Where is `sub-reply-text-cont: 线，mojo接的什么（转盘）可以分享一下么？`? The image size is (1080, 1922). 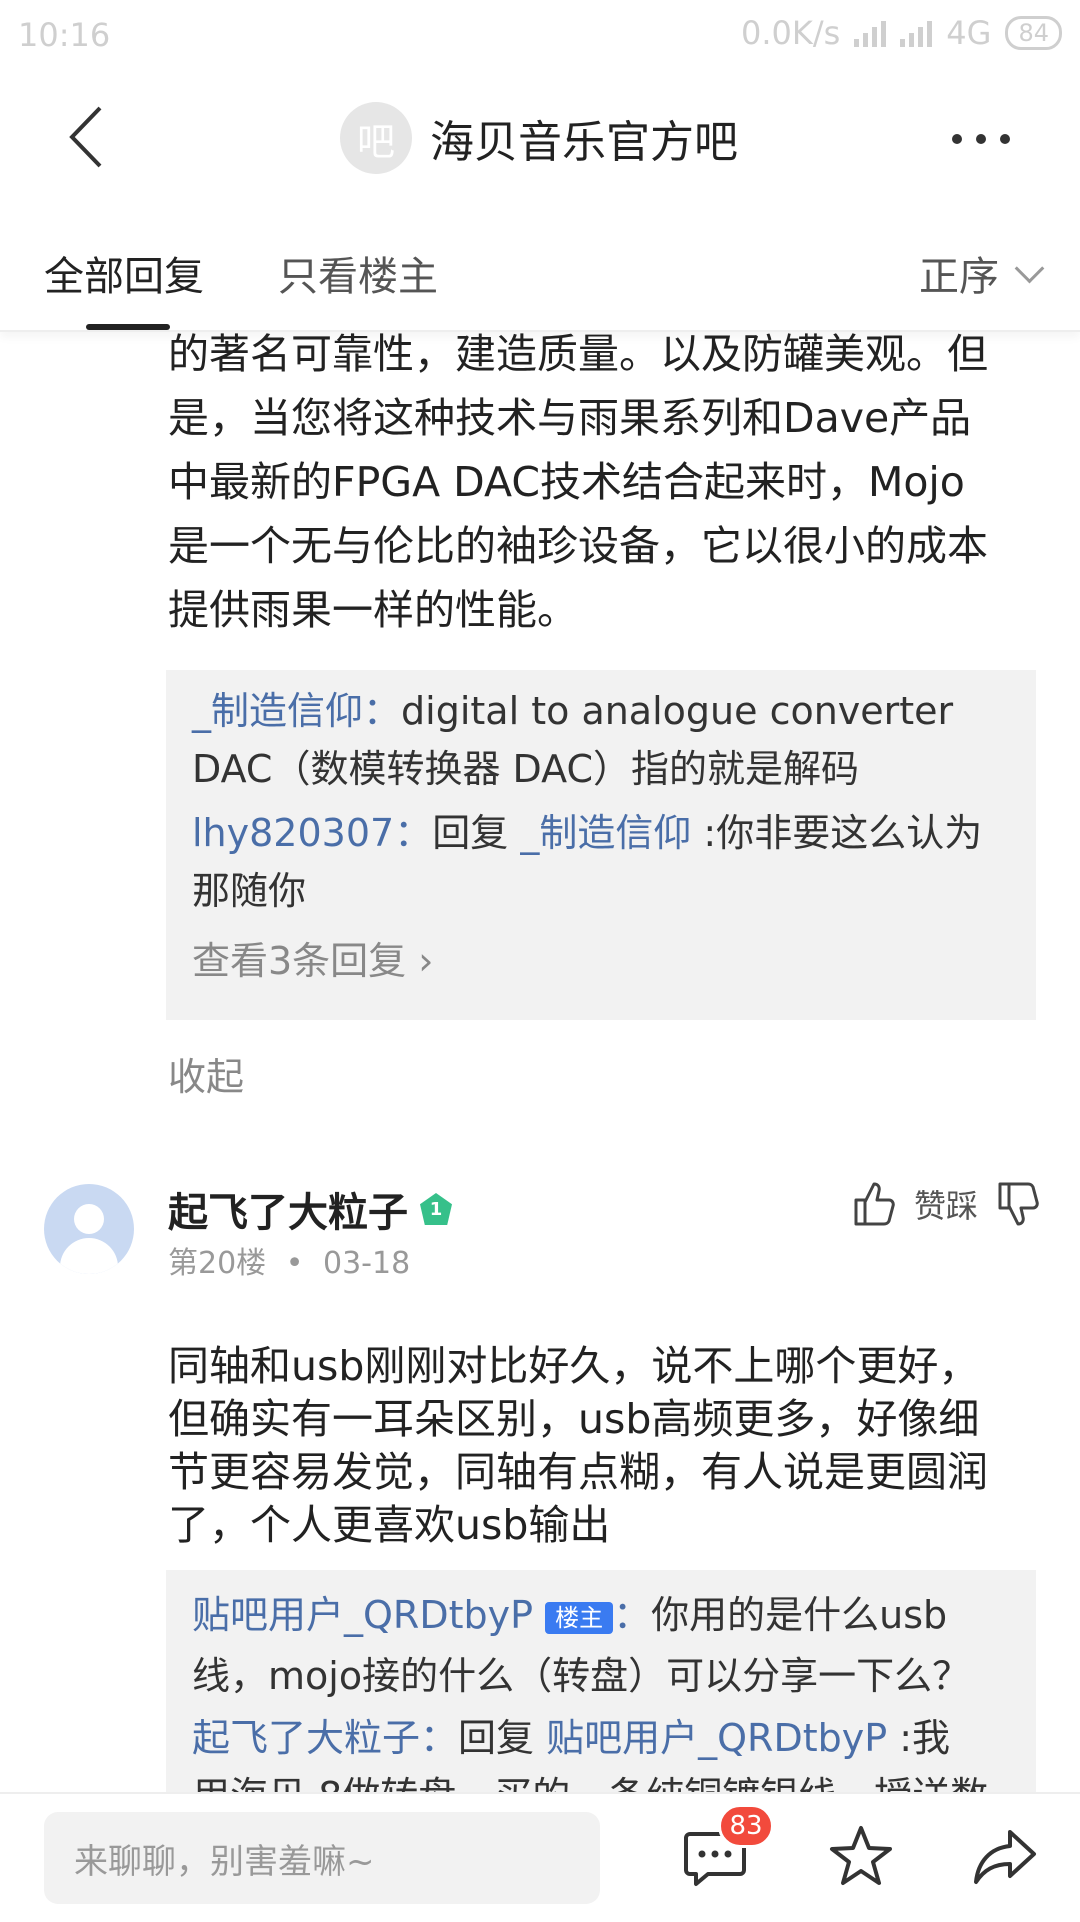 sub-reply-text-cont: 线，mojo接的什么（转盘）可以分享一下么？ is located at coordinates (581, 1675).